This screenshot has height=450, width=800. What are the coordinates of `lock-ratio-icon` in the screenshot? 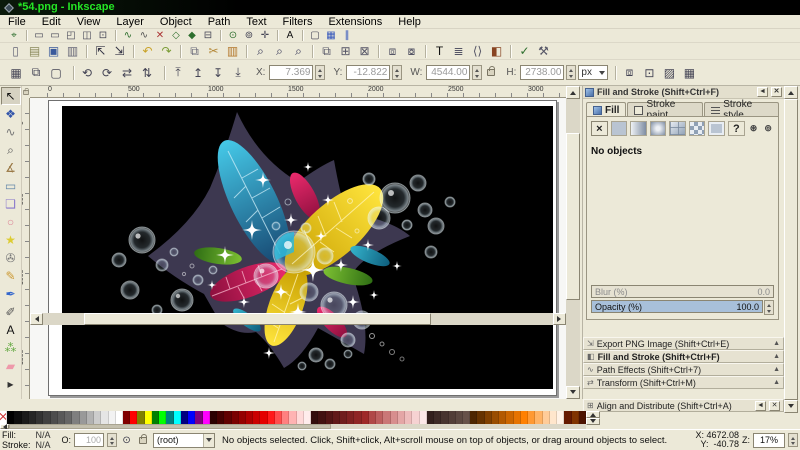 It's located at (491, 71).